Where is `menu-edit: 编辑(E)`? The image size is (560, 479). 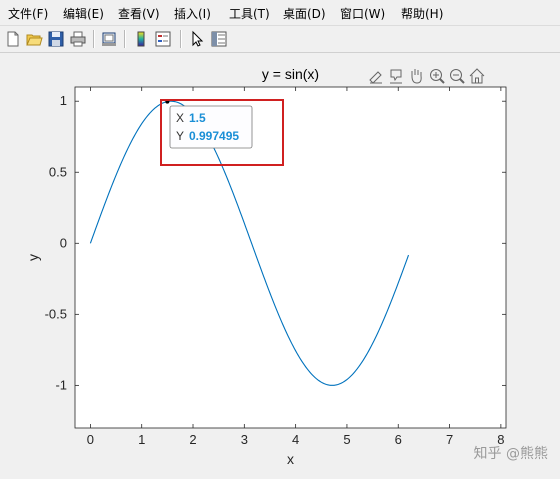 menu-edit: 编辑(E) is located at coordinates (83, 13).